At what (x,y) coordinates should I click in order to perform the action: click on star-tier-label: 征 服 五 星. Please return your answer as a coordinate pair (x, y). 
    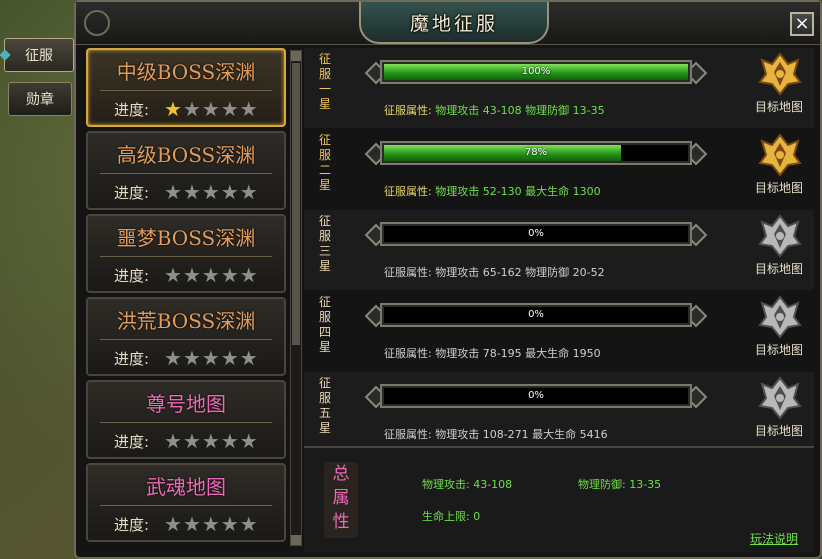
    Looking at the image, I should click on (324, 405).